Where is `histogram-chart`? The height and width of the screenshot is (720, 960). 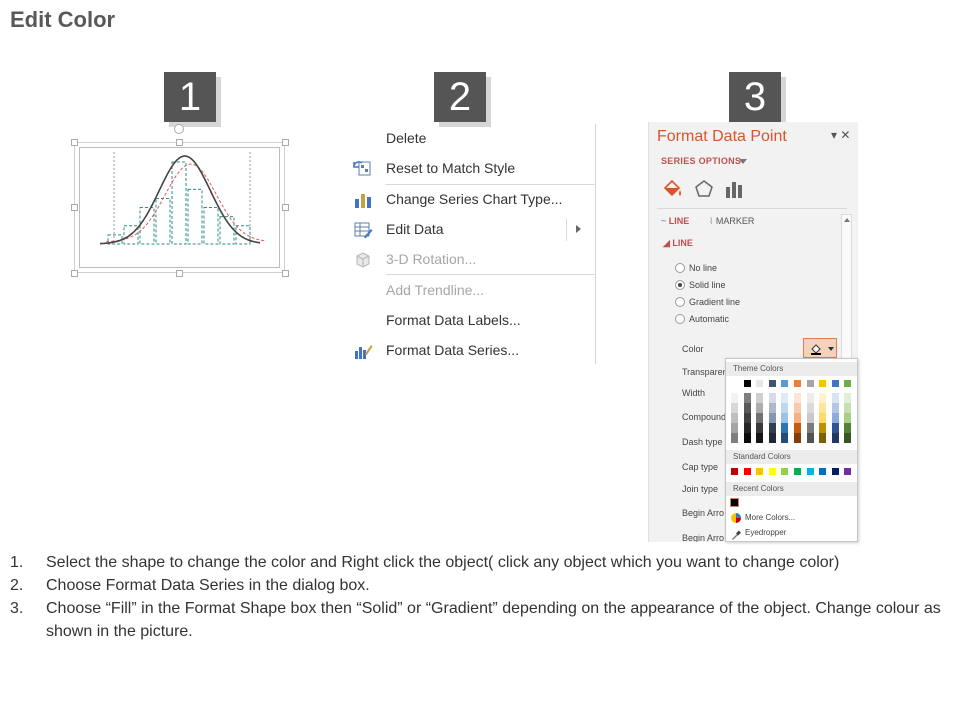 histogram-chart is located at coordinates (180, 208).